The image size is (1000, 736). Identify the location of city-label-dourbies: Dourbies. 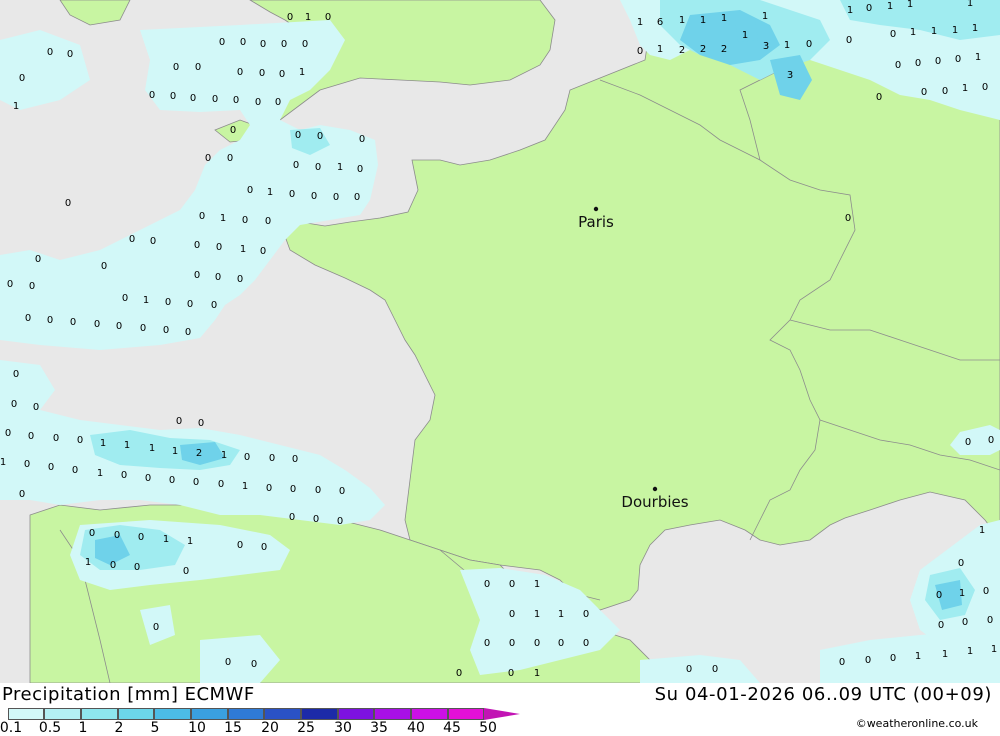
(654, 502).